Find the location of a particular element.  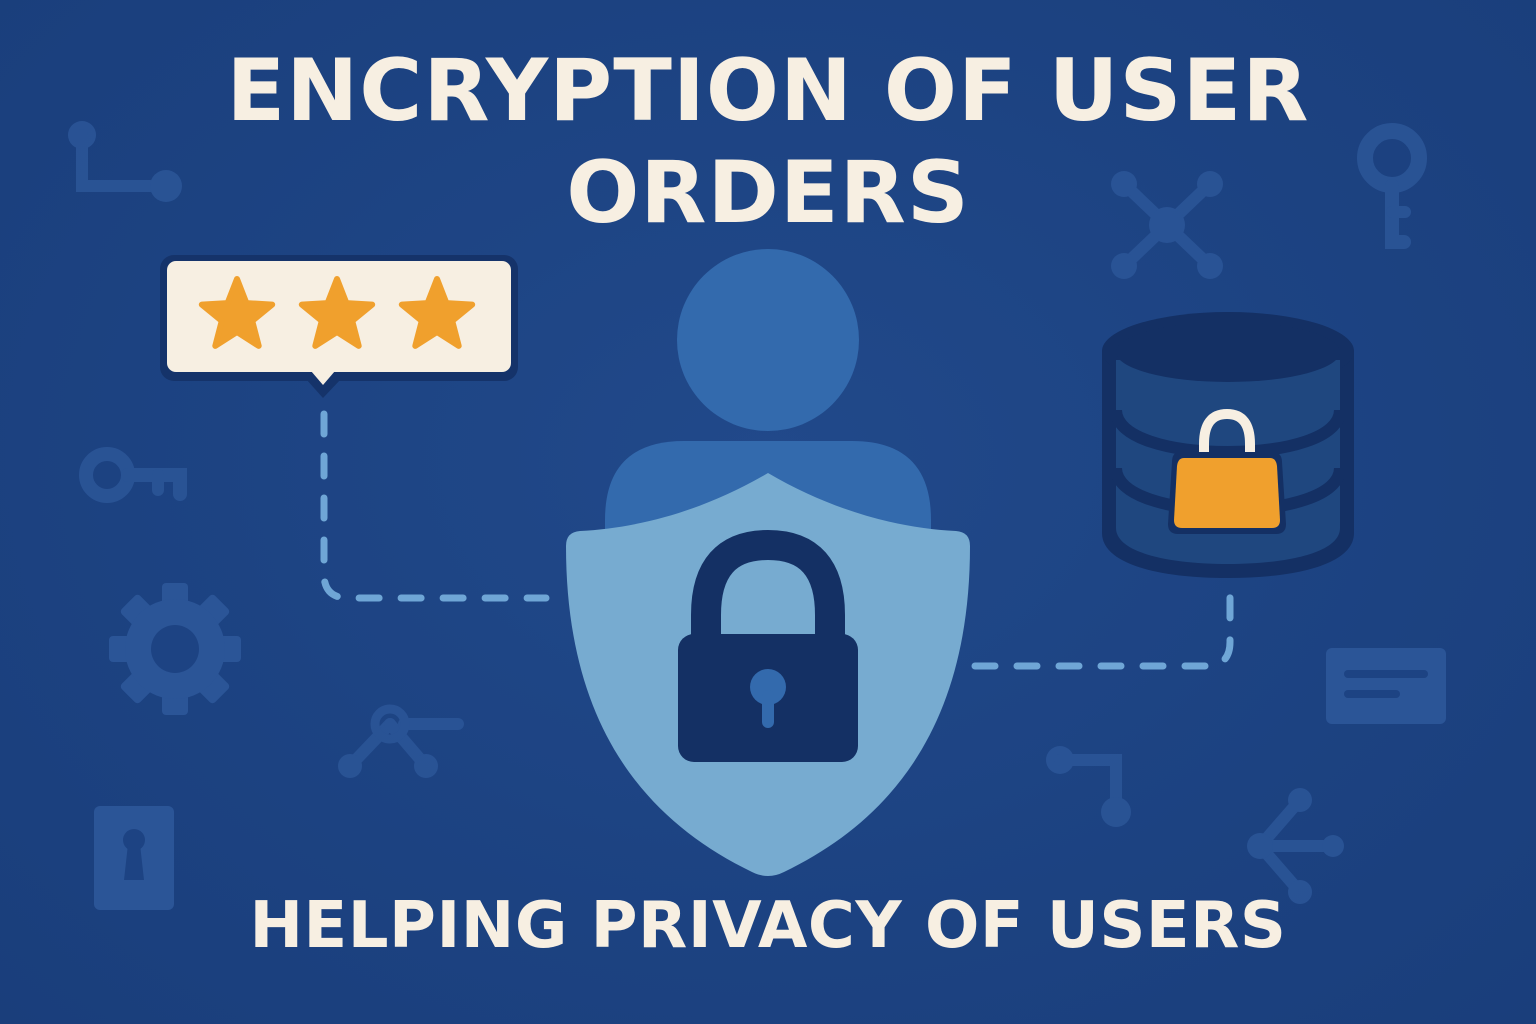

rating-bubble is located at coordinates (339, 326).